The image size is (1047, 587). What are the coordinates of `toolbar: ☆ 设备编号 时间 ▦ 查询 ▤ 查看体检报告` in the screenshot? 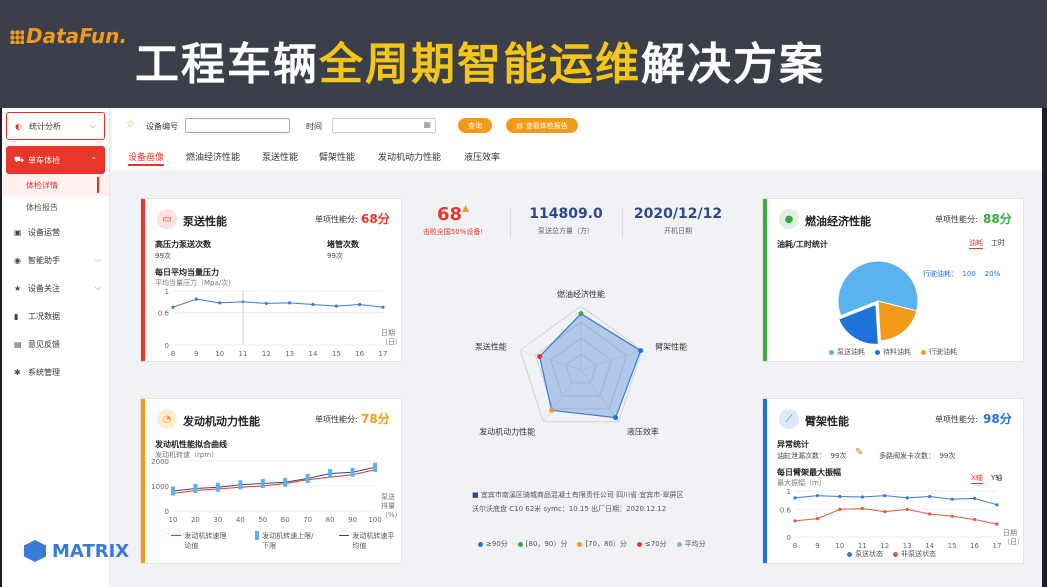 It's located at (577, 126).